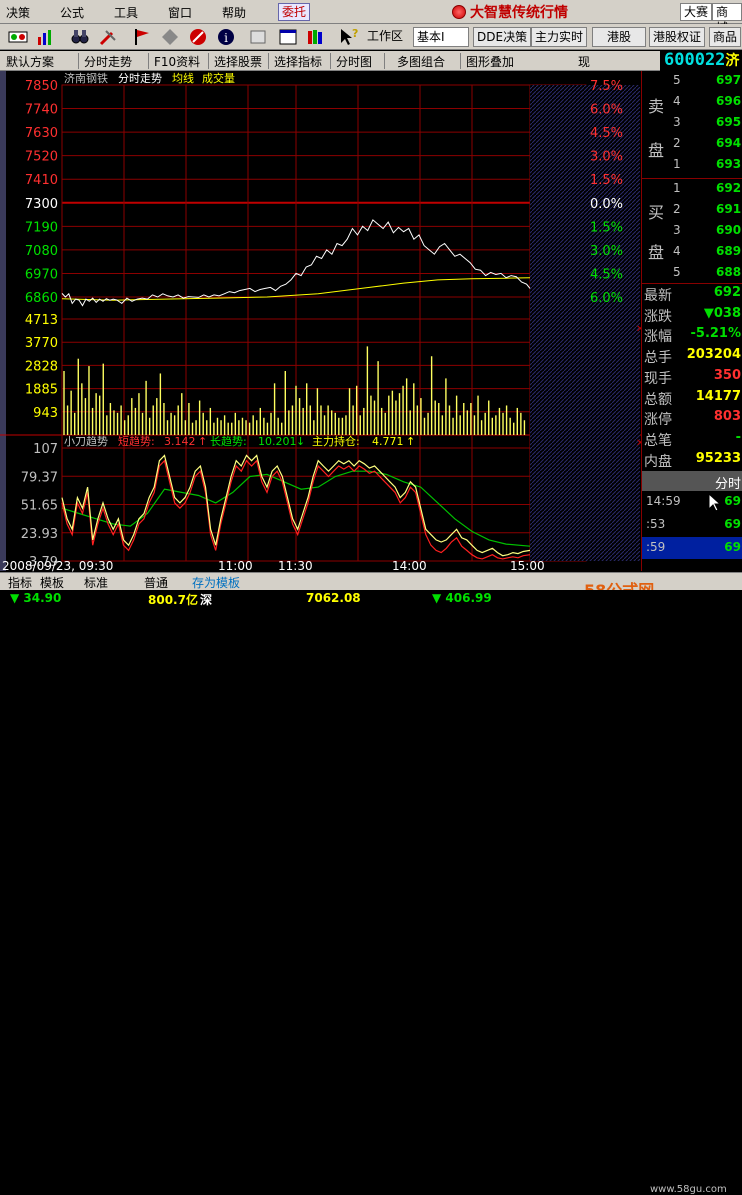 The image size is (742, 1195). I want to click on ticks-header: 分时, so click(692, 481).